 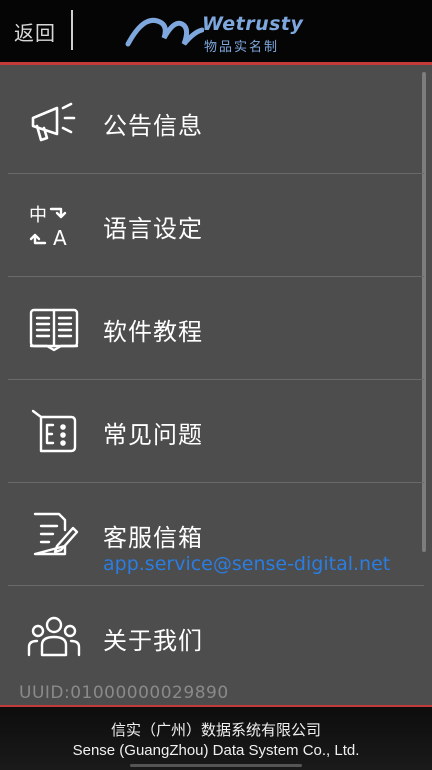 What do you see at coordinates (216, 765) in the screenshot?
I see `home-indicator` at bounding box center [216, 765].